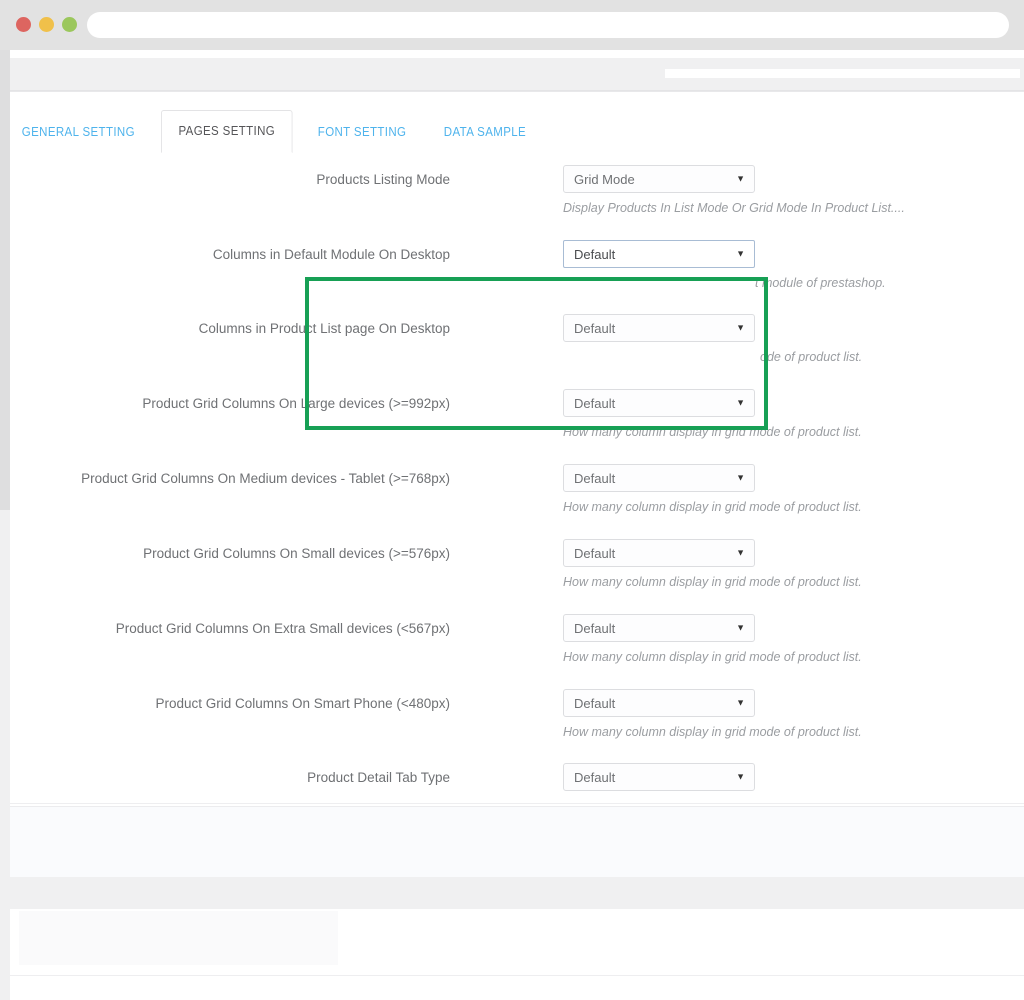 This screenshot has height=1000, width=1024. I want to click on label-products-listing-mode: Products Listing Mode, so click(383, 179).